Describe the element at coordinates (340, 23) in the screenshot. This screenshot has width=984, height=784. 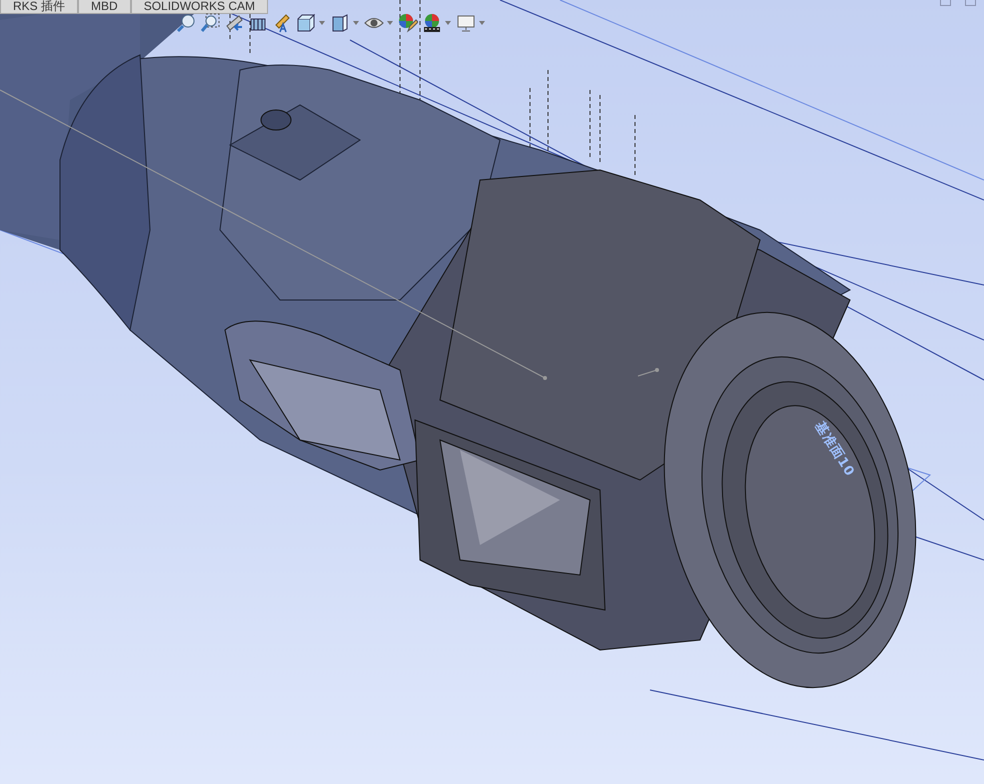
I see `box-icon` at that location.